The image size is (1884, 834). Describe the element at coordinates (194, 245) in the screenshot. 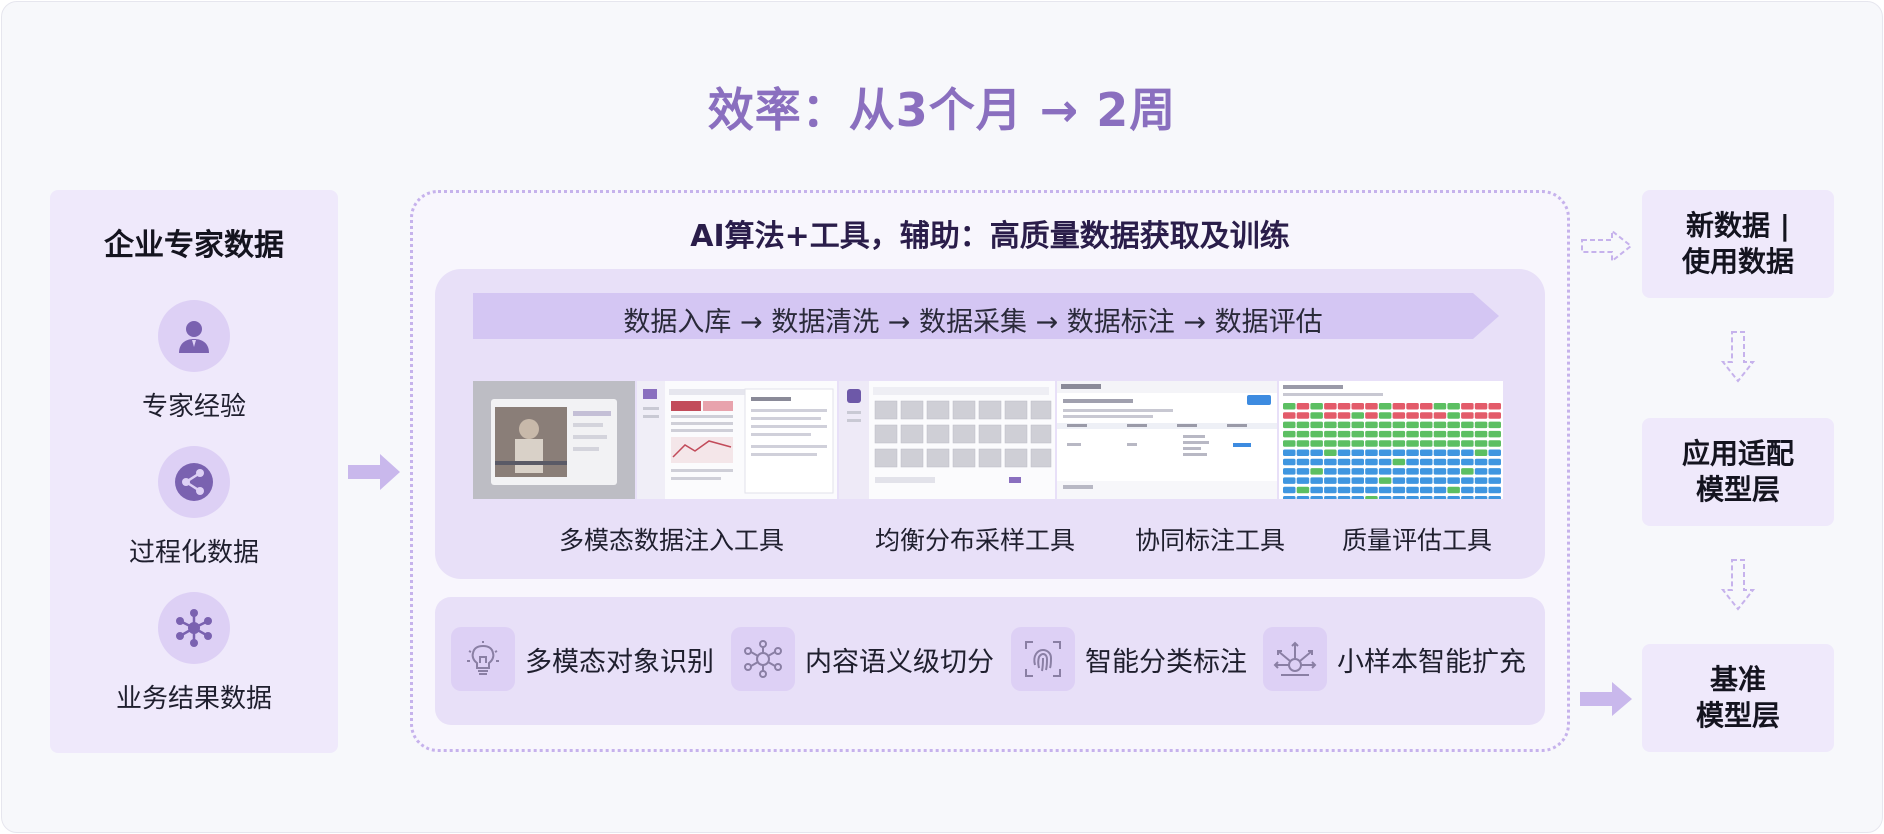

I see `left-panel-title: 企业专家数据` at that location.